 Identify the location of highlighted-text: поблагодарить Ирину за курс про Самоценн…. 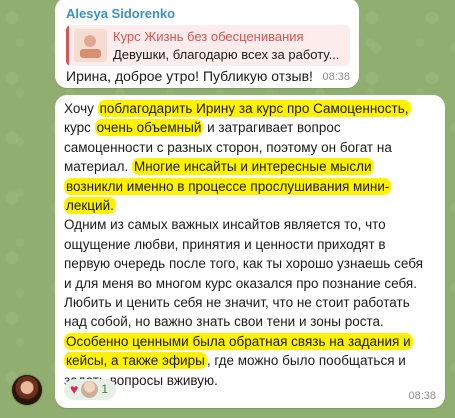
(254, 108).